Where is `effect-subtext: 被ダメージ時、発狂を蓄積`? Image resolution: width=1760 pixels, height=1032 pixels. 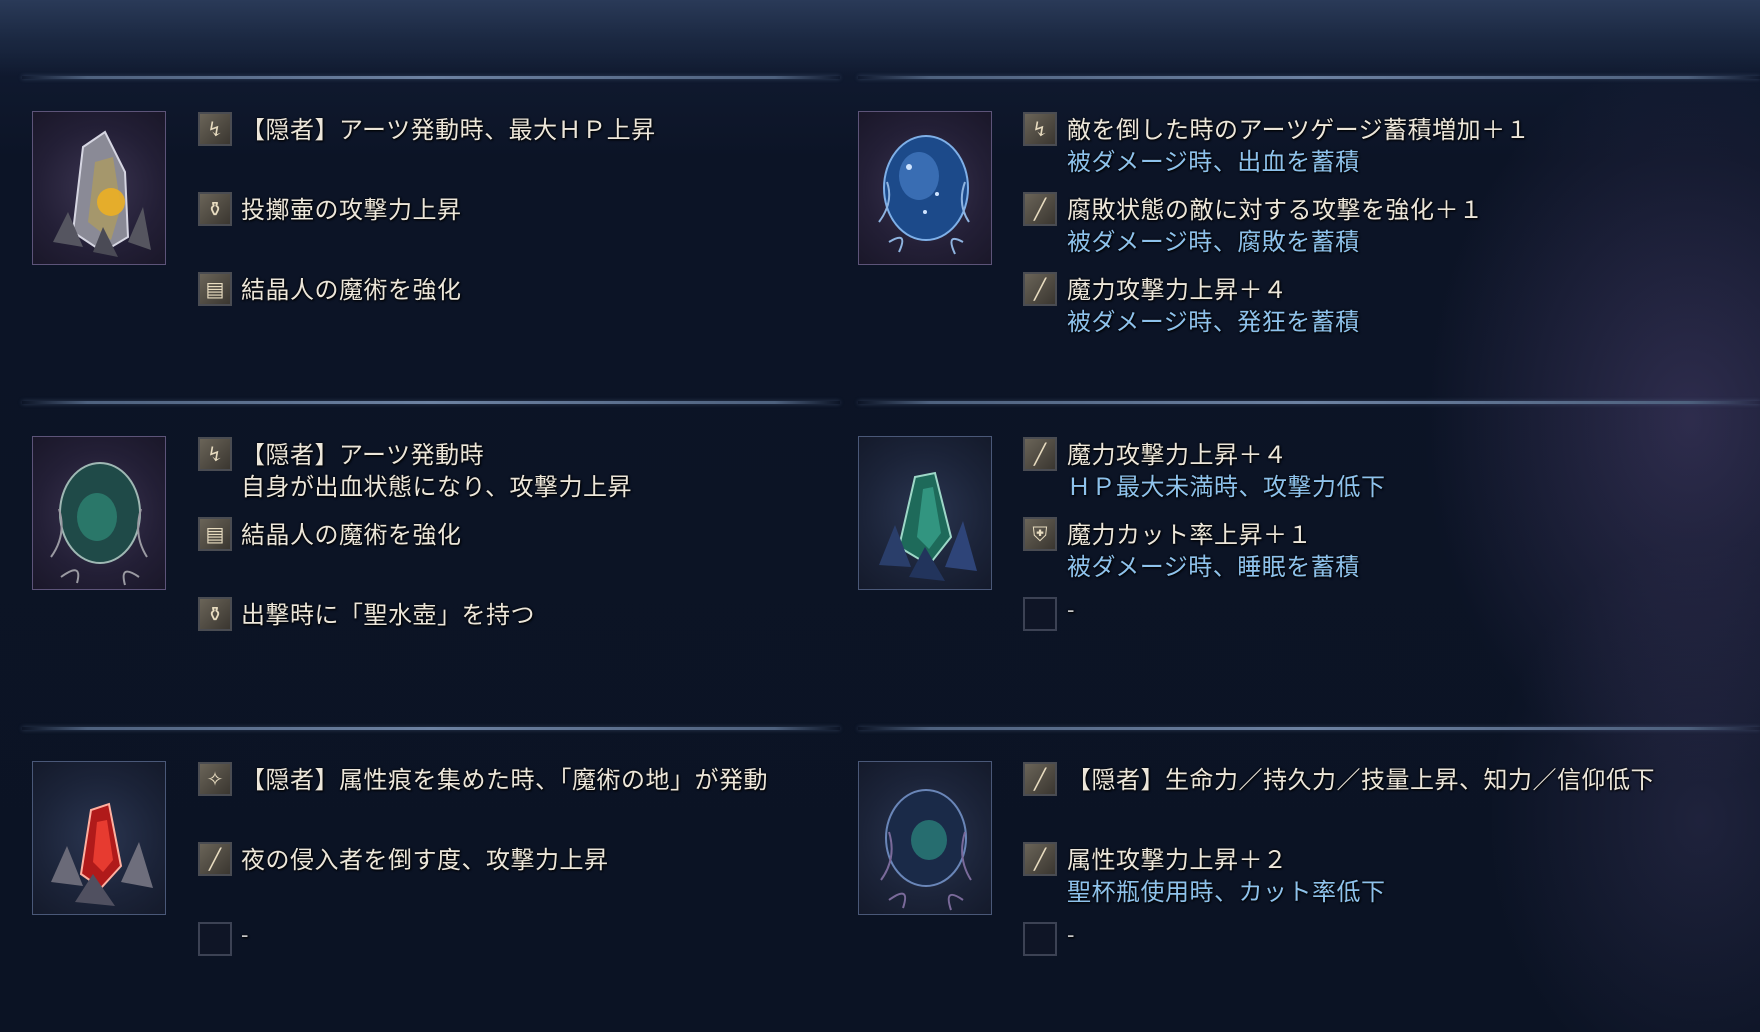
effect-subtext: 被ダメージ時、発狂を蓄積 is located at coordinates (1213, 322).